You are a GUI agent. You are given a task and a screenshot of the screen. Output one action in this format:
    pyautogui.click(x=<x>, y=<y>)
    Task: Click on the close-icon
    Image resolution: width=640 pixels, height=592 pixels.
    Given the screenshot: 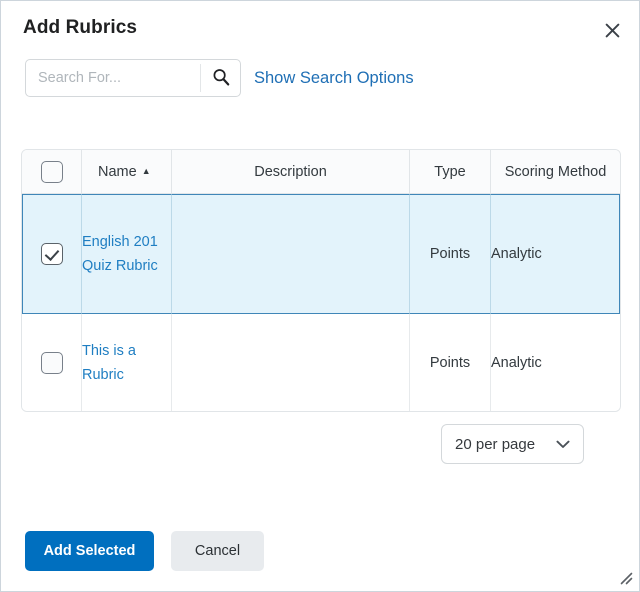 What is the action you would take?
    pyautogui.click(x=612, y=30)
    